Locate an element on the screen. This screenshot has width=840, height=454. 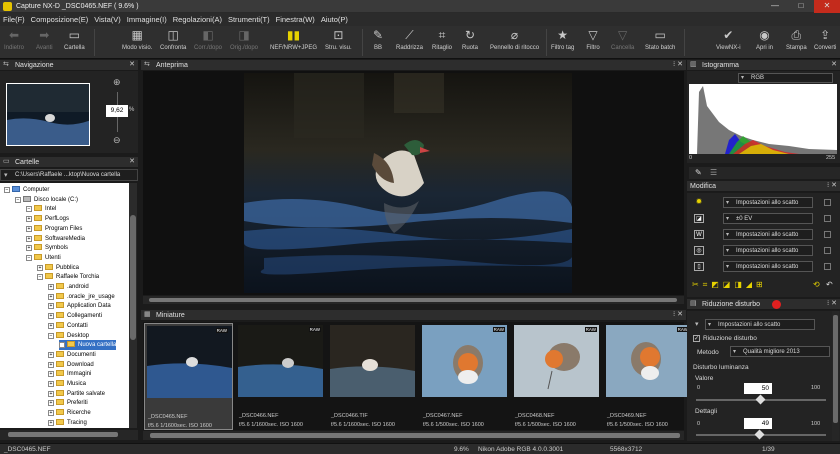
tab-adjust-icon: ✎ is located at coordinates (698, 172).